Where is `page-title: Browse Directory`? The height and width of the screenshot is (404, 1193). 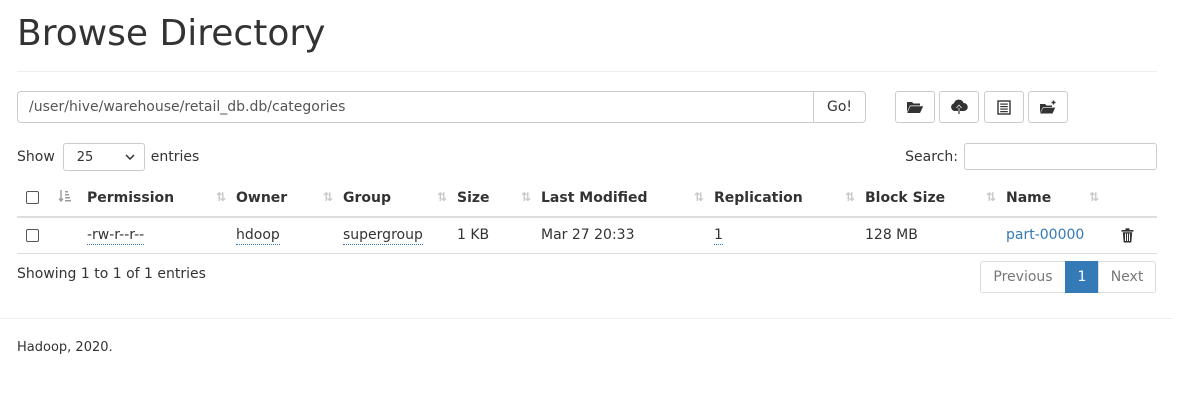 page-title: Browse Directory is located at coordinates (171, 33).